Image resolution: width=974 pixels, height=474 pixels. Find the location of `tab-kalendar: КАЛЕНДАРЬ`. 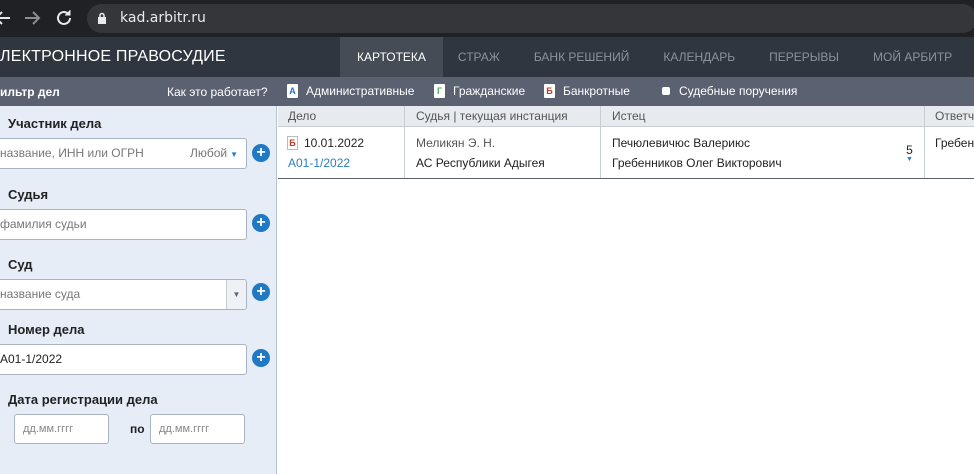

tab-kalendar: КАЛЕНДАРЬ is located at coordinates (699, 57).